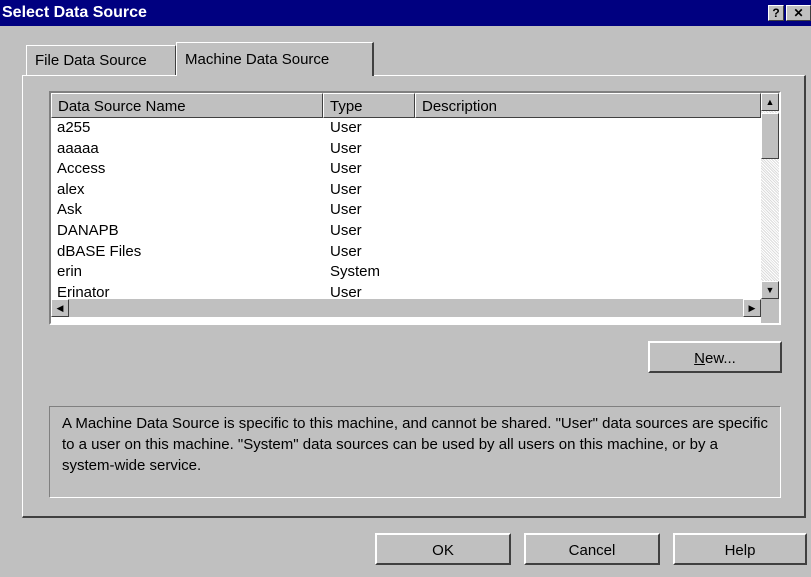  I want to click on new-button-accelerator: N, so click(699, 358).